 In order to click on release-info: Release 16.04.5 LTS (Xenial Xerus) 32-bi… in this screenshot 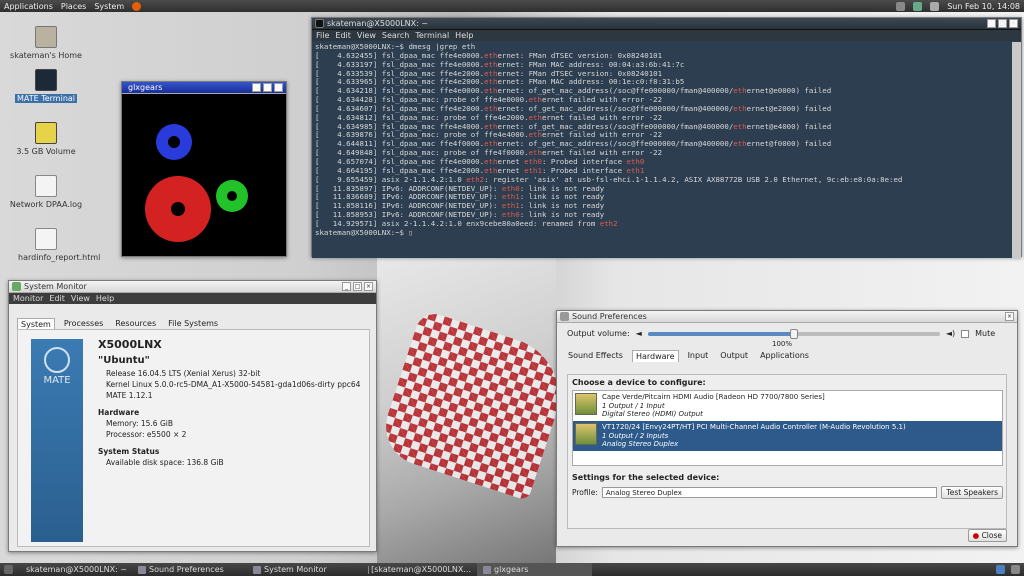, I will do `click(183, 373)`.